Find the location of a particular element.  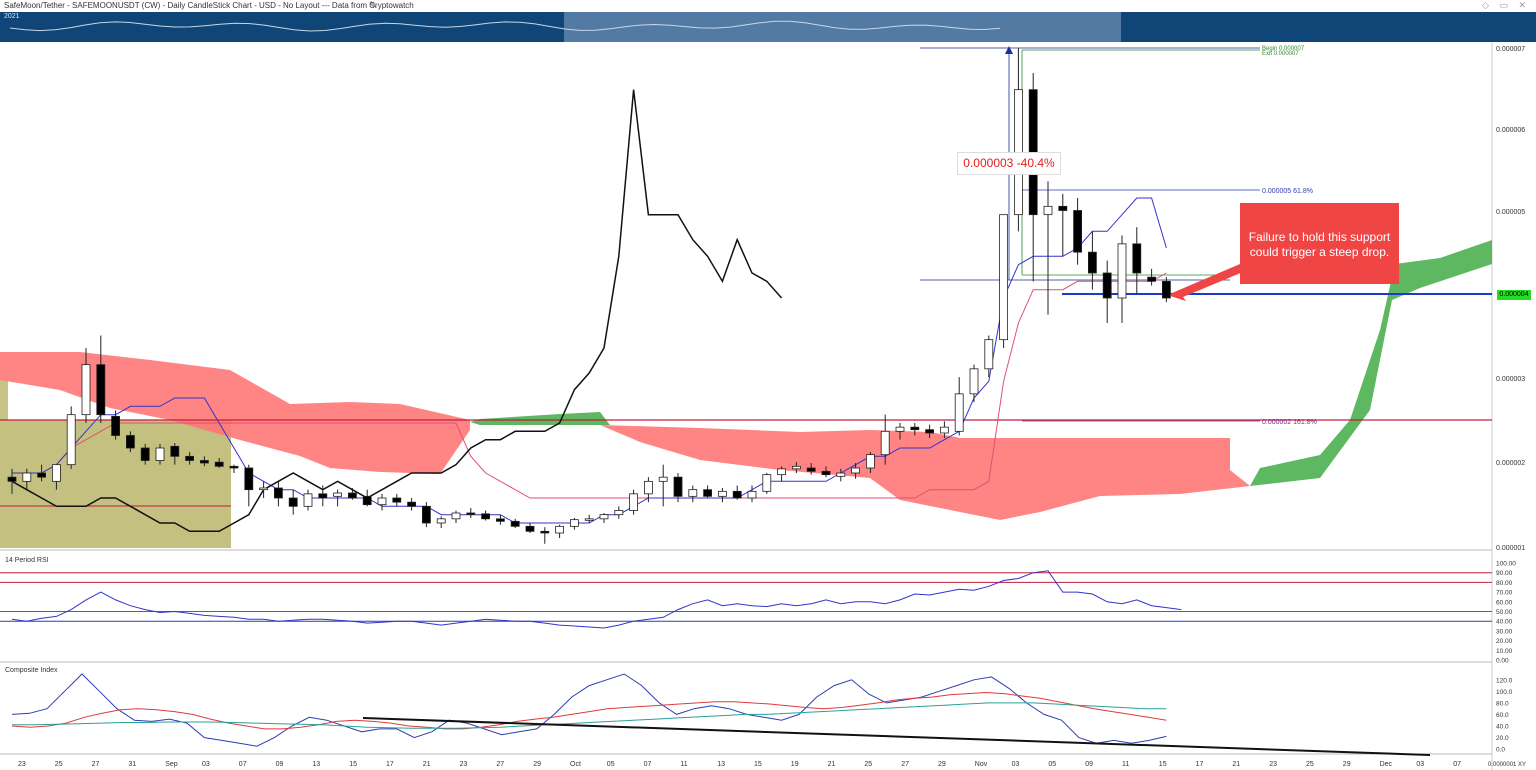

navigator-line is located at coordinates (505, 26).